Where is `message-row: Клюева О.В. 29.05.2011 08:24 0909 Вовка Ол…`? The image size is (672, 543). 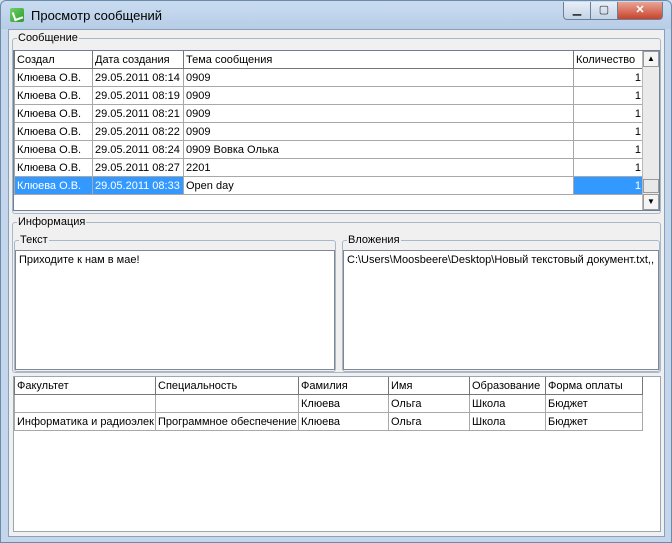 message-row: Клюева О.В. 29.05.2011 08:24 0909 Вовка Ол… is located at coordinates (329, 149).